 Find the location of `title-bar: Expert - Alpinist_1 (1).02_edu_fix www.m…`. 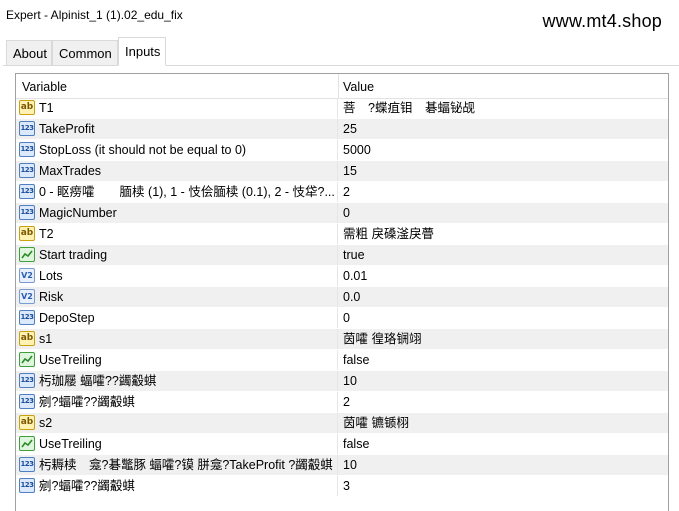

title-bar: Expert - Alpinist_1 (1).02_edu_fix www.m… is located at coordinates (339, 16).